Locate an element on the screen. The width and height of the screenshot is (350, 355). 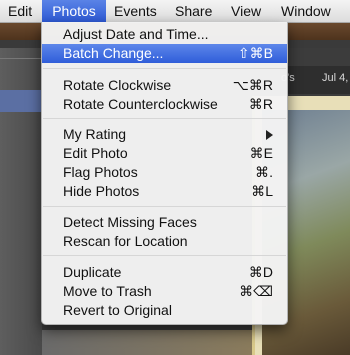
menu-item-label: Flag Photos is located at coordinates (100, 172).